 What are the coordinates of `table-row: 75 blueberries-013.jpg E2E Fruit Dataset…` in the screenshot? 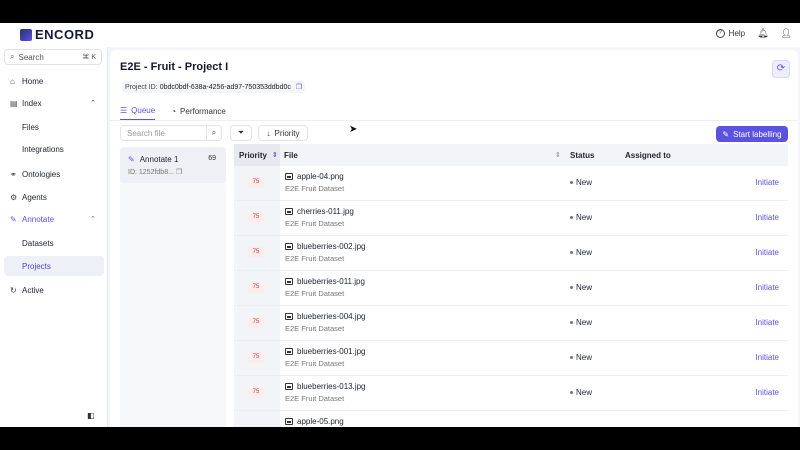 It's located at (511, 393).